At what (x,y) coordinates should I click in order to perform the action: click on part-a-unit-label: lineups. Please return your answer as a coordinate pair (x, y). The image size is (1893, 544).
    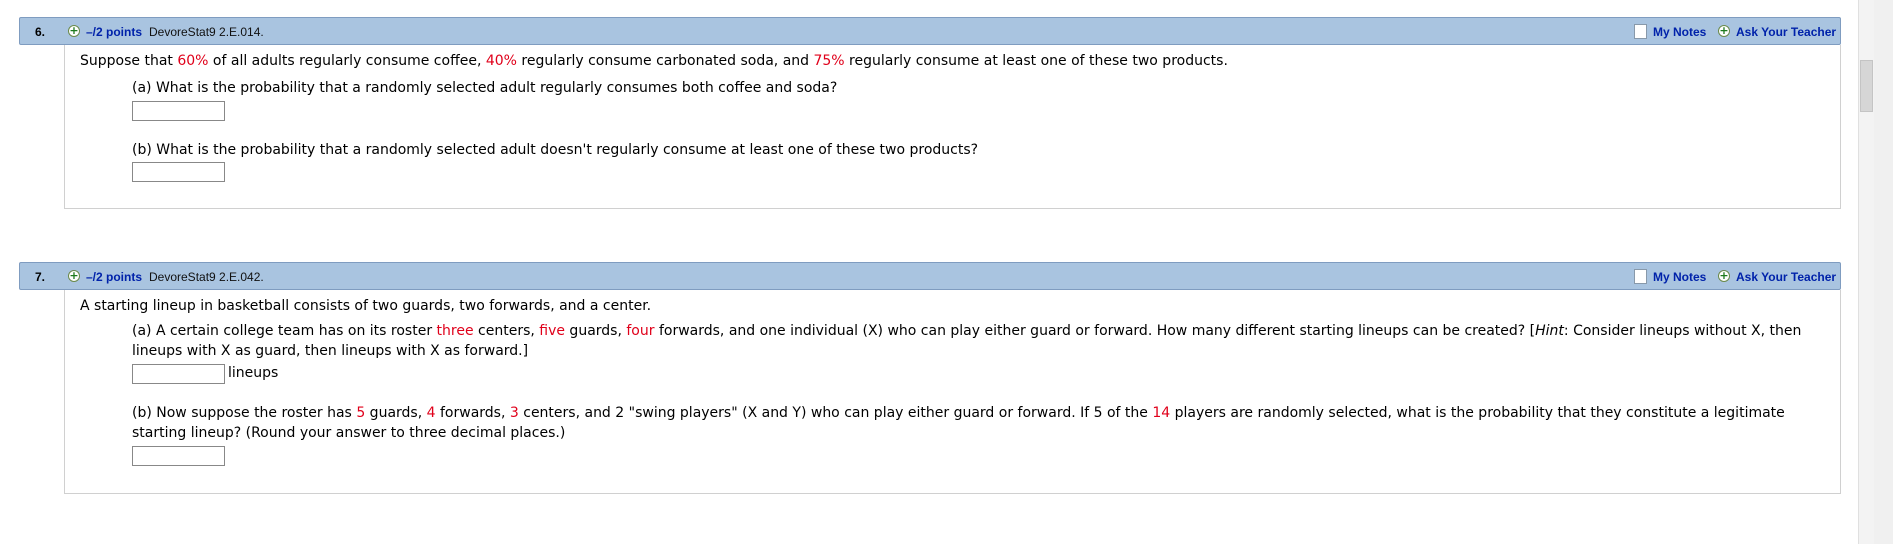
    Looking at the image, I should click on (253, 373).